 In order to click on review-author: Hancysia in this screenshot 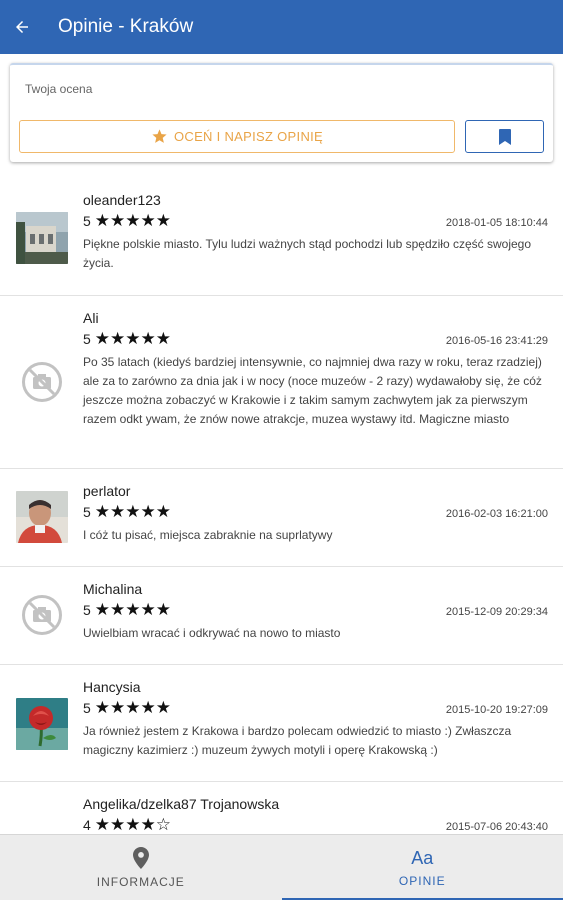, I will do `click(112, 687)`.